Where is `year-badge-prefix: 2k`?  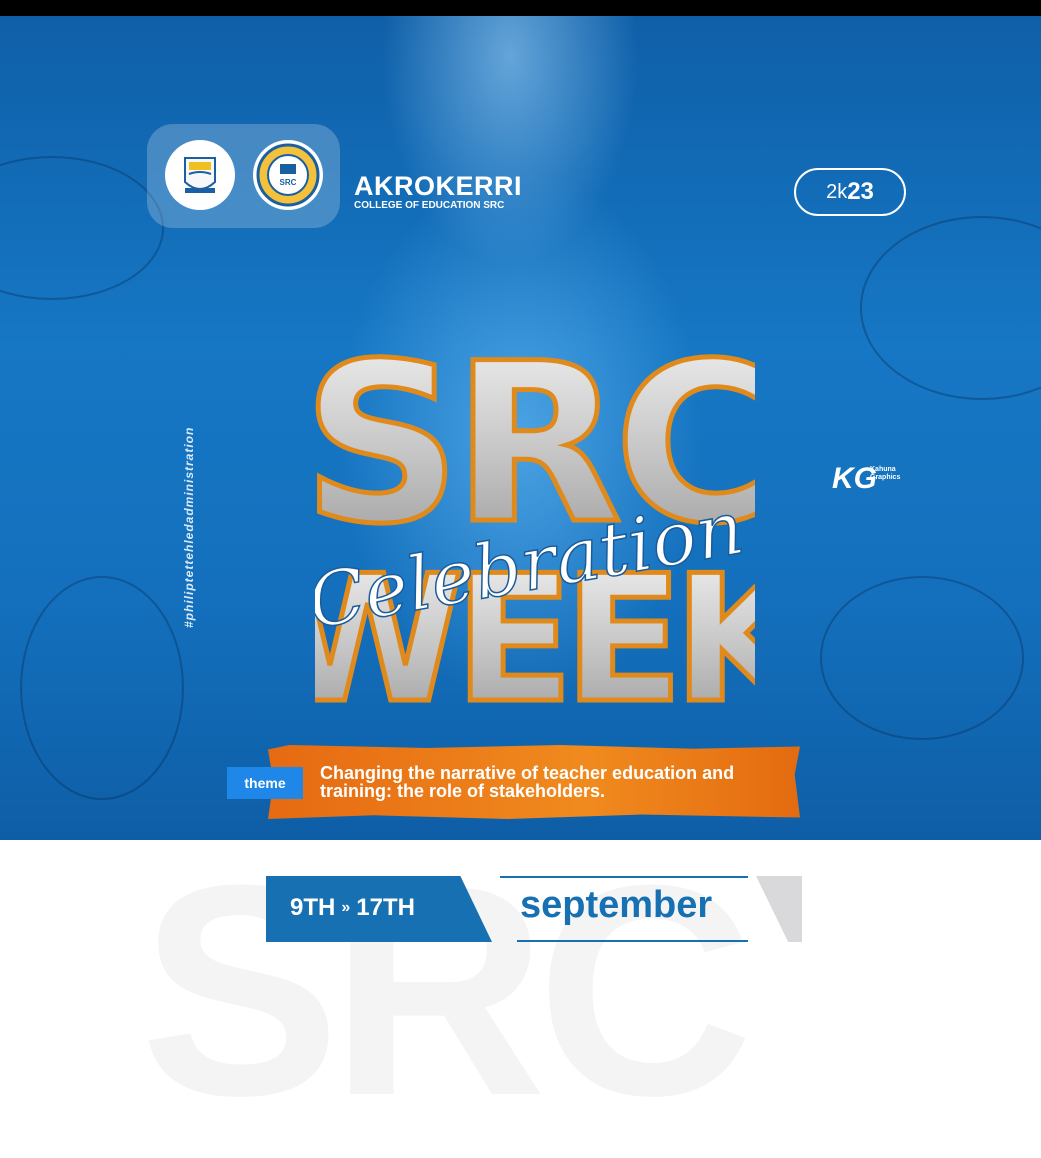
year-badge-prefix: 2k is located at coordinates (837, 191).